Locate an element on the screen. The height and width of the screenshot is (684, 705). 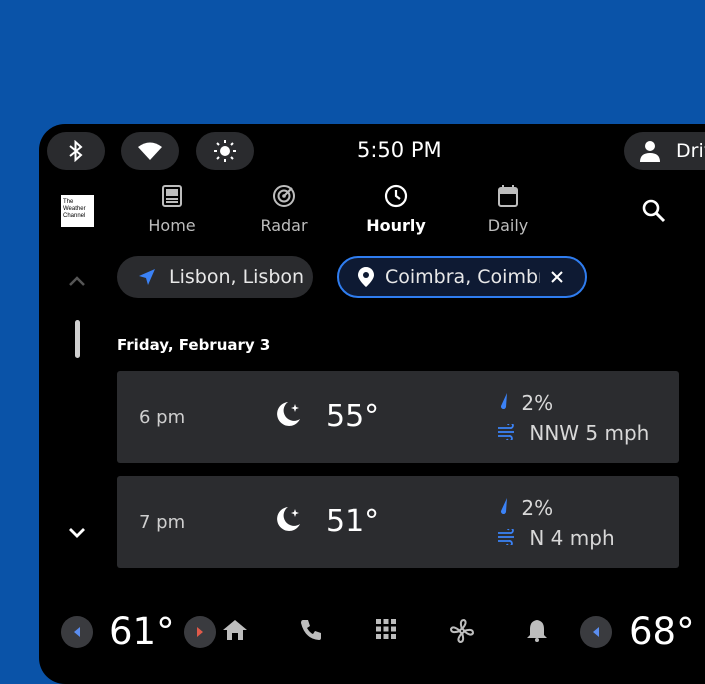
search-button is located at coordinates (654, 213).